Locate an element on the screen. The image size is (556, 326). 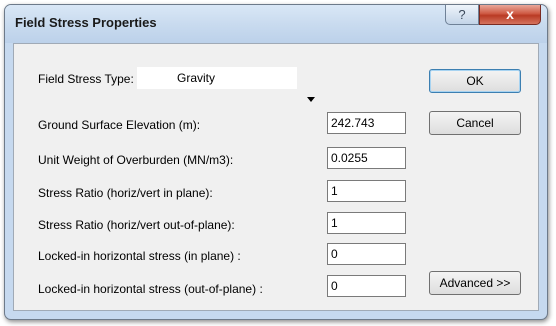
field-stress-type-value: Gravity is located at coordinates (196, 78).